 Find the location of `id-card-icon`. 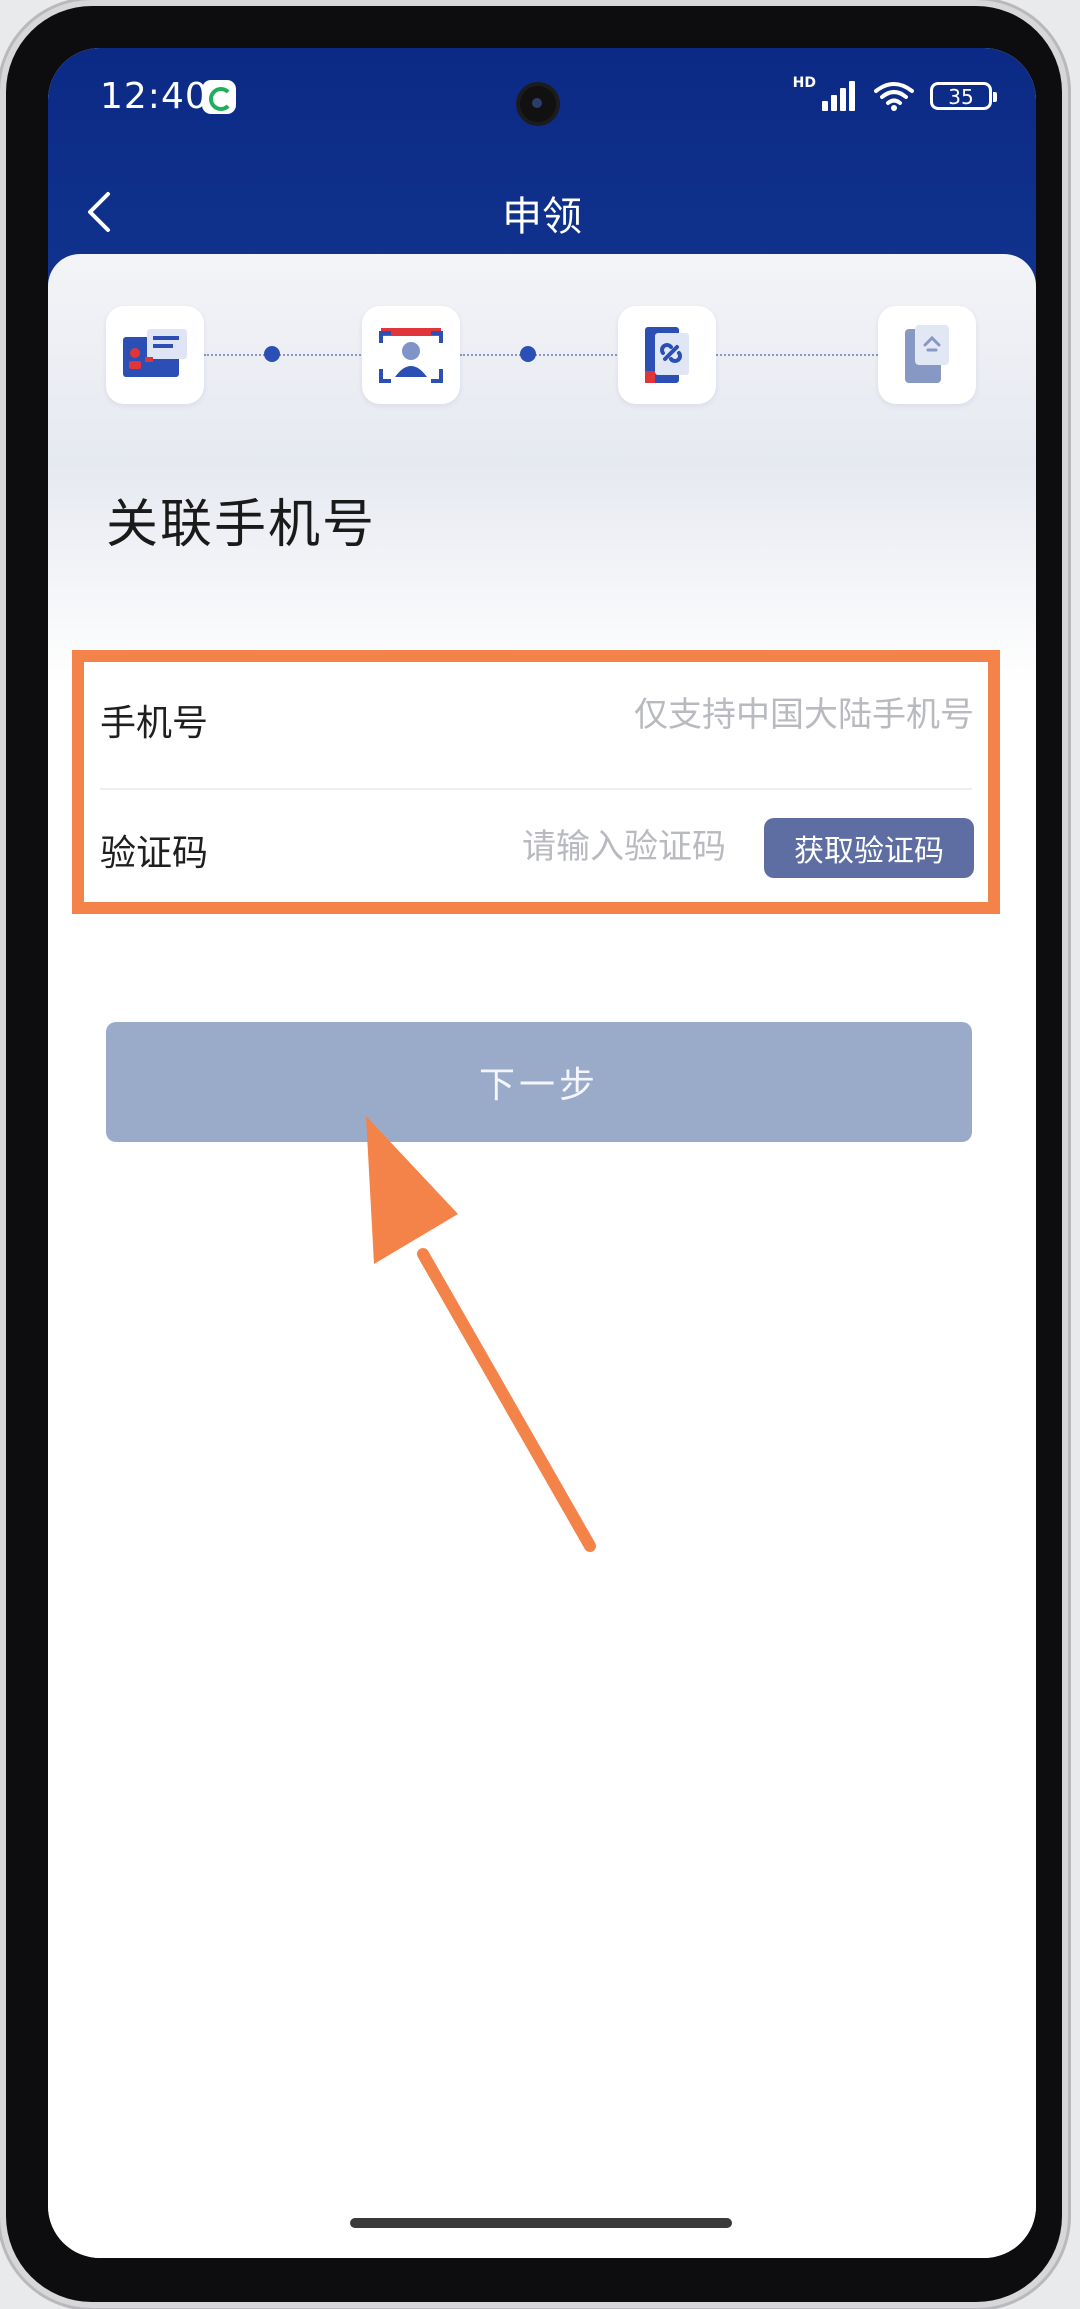

id-card-icon is located at coordinates (155, 353).